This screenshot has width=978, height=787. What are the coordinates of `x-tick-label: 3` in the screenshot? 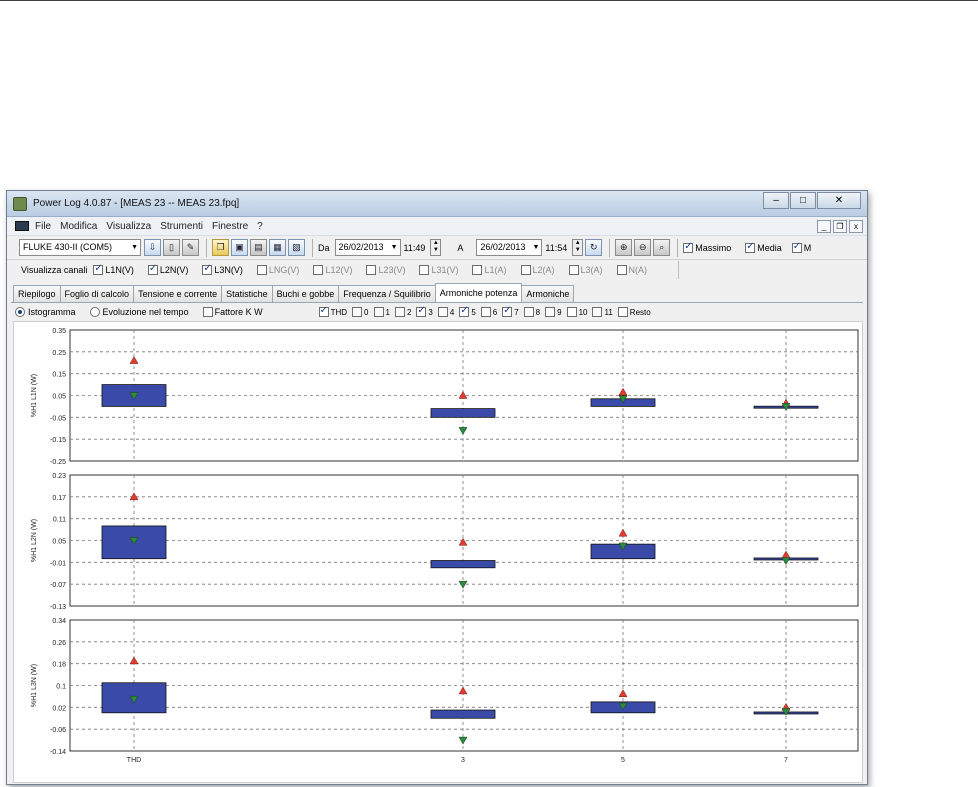 It's located at (463, 760).